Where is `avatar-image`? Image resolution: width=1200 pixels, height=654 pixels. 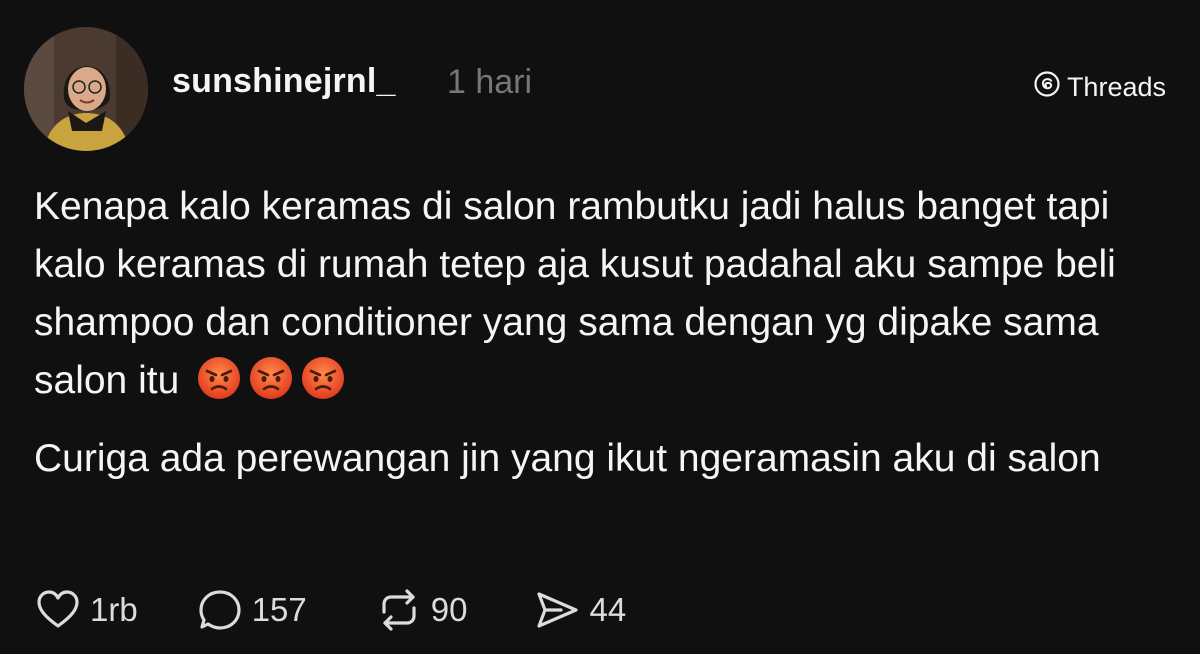 avatar-image is located at coordinates (86, 89).